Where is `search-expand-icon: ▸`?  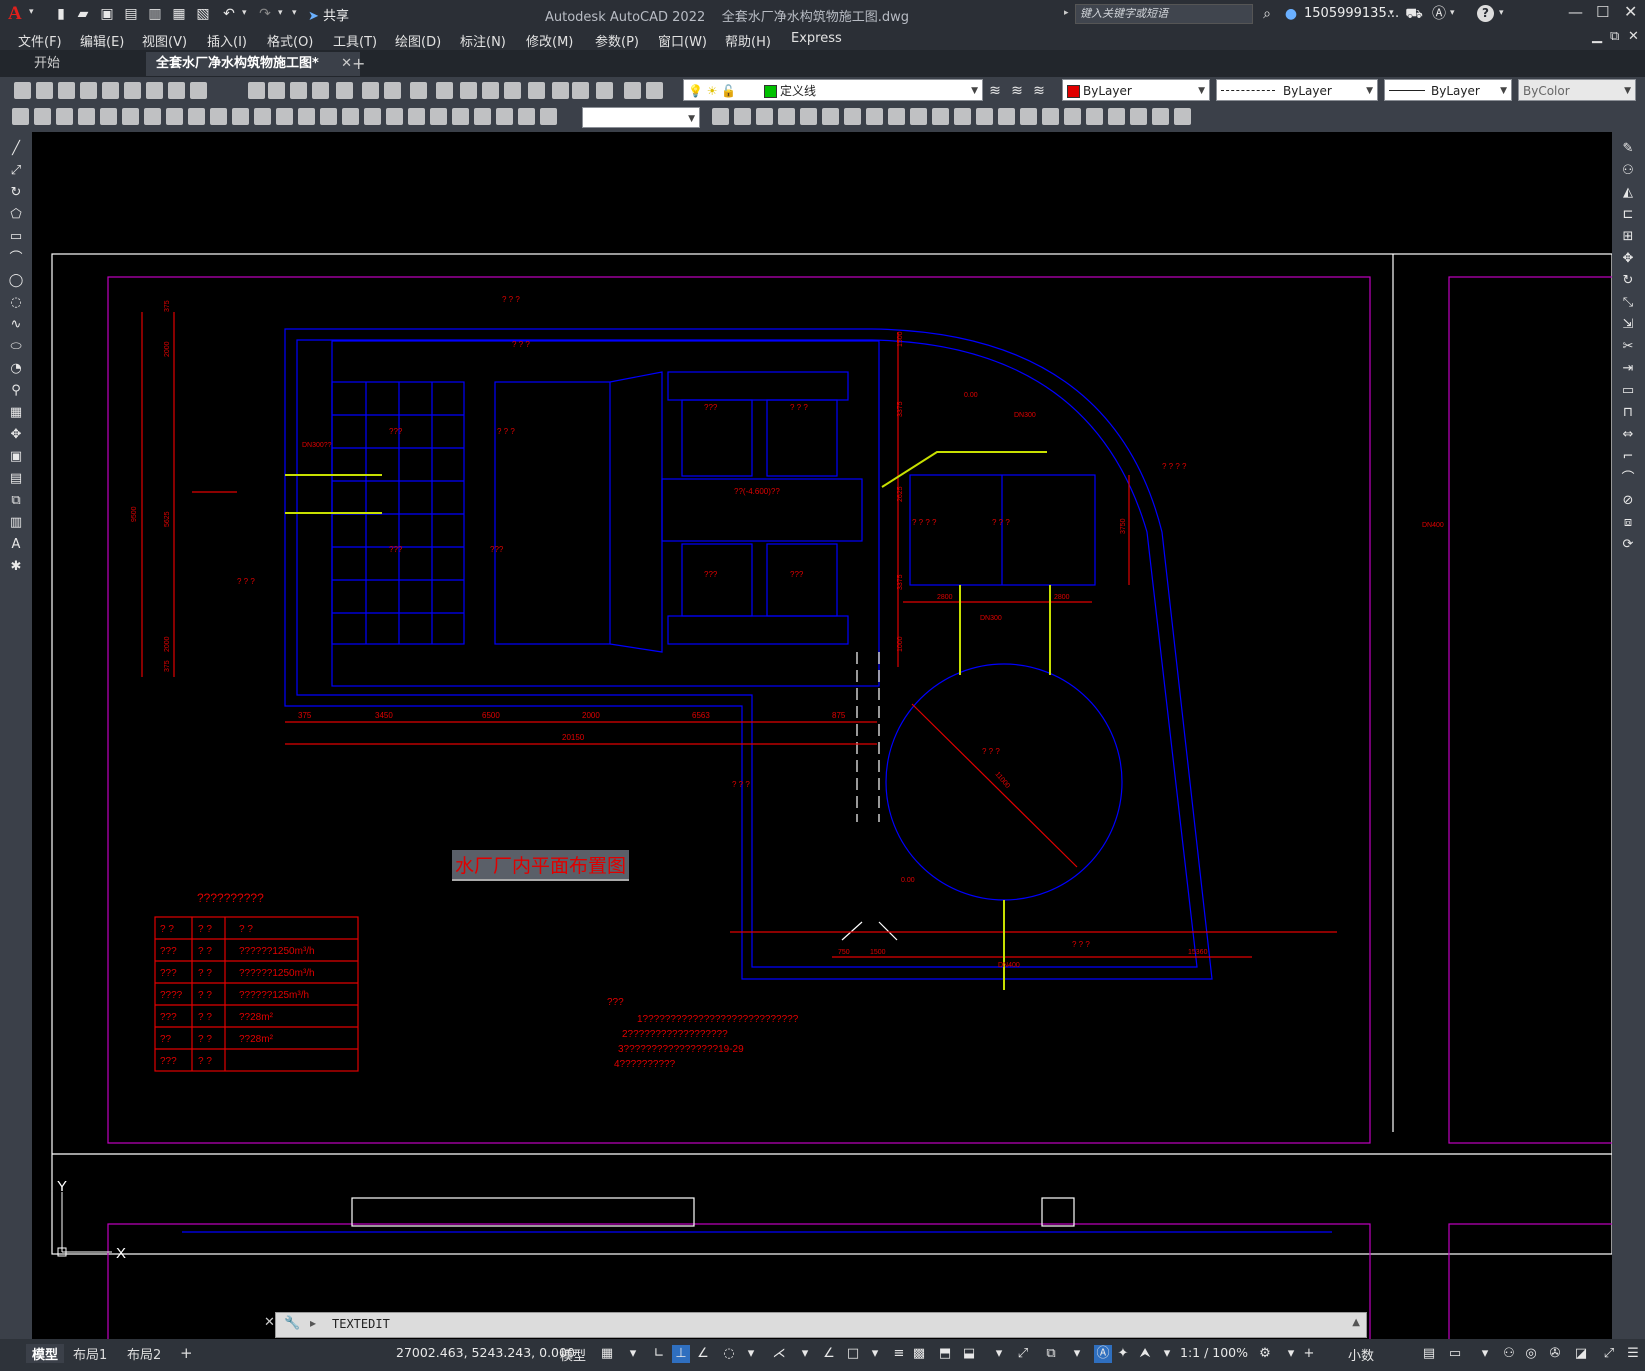 search-expand-icon: ▸ is located at coordinates (1066, 13).